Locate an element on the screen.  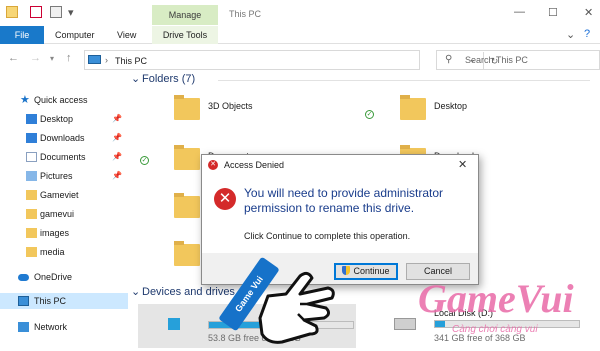
properties-icon is located at coordinates (36, 12).